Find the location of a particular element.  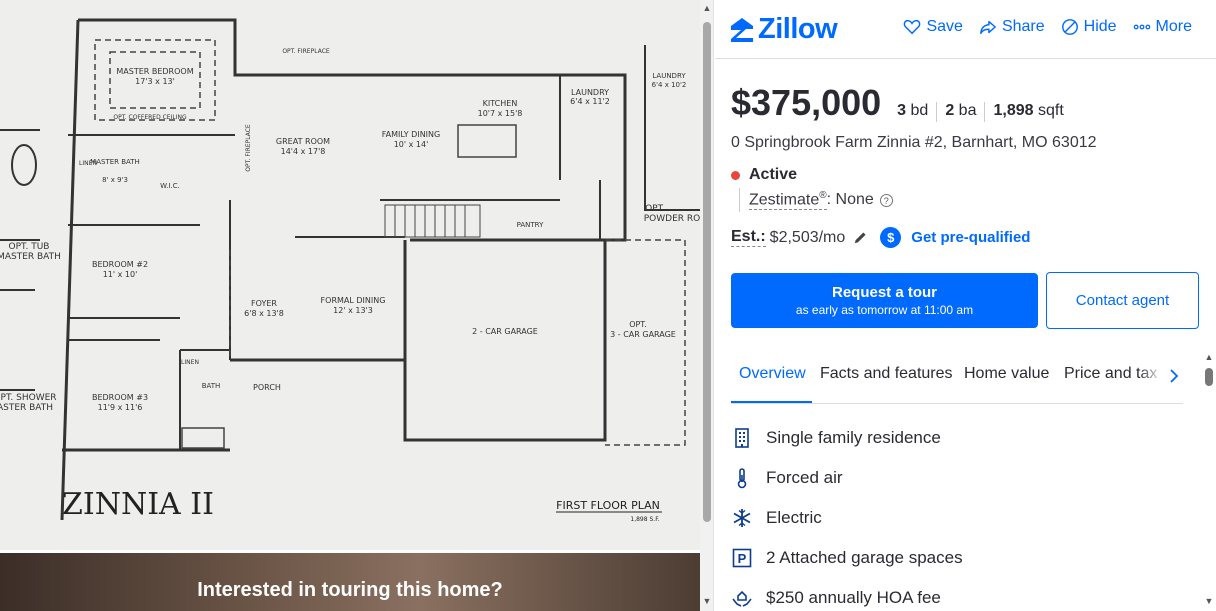

status-badge: Active is located at coordinates (764, 175).